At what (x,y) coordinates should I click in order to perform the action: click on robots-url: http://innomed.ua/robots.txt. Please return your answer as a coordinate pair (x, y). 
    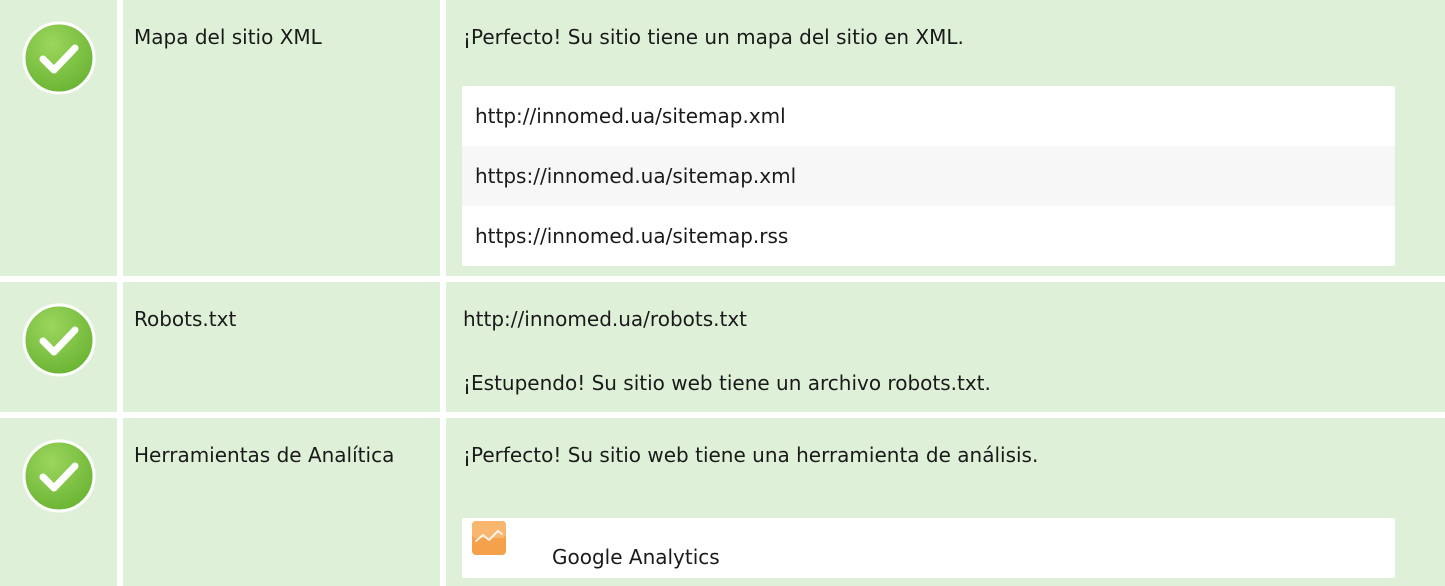
    Looking at the image, I should click on (605, 319).